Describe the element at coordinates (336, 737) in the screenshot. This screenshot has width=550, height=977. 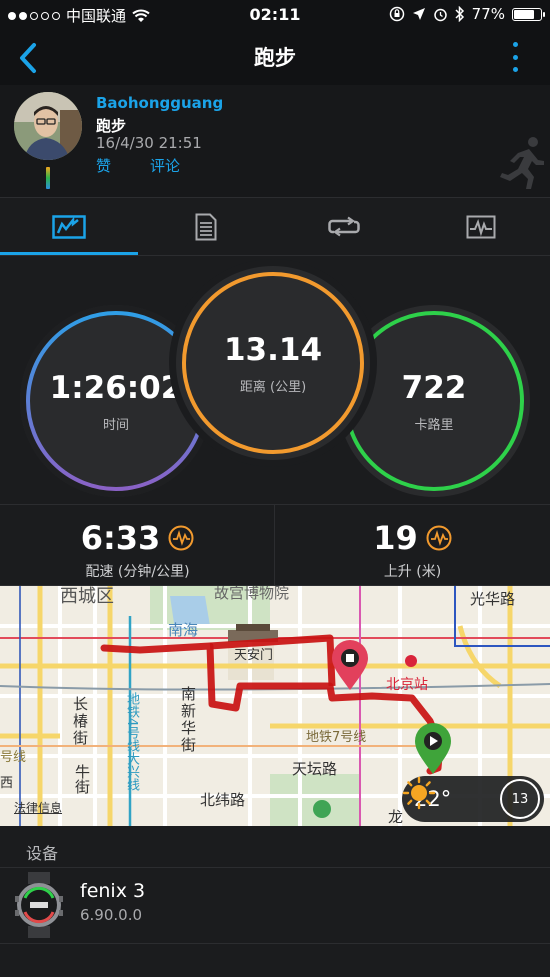
I see `map-label-line7: 地铁7号线` at that location.